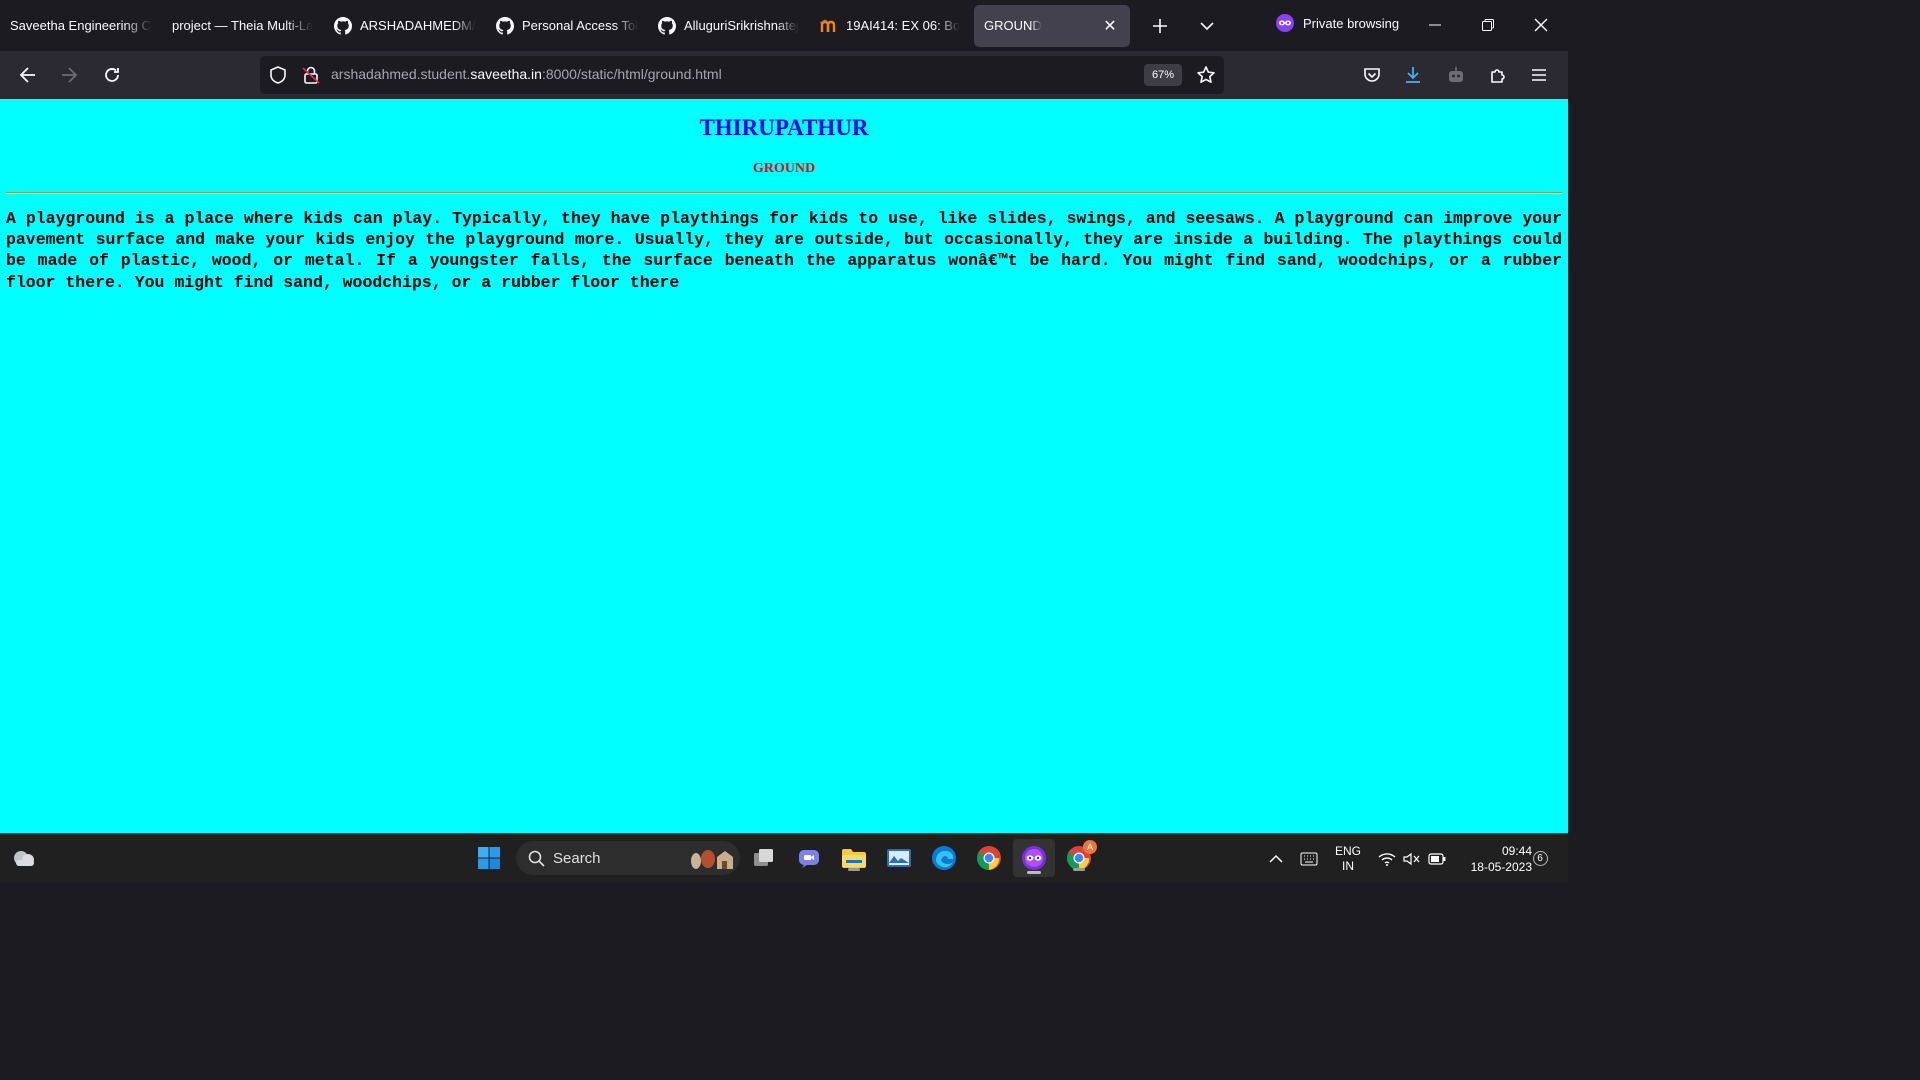 The image size is (1920, 1080). What do you see at coordinates (784, 193) in the screenshot?
I see `horizontal-rule` at bounding box center [784, 193].